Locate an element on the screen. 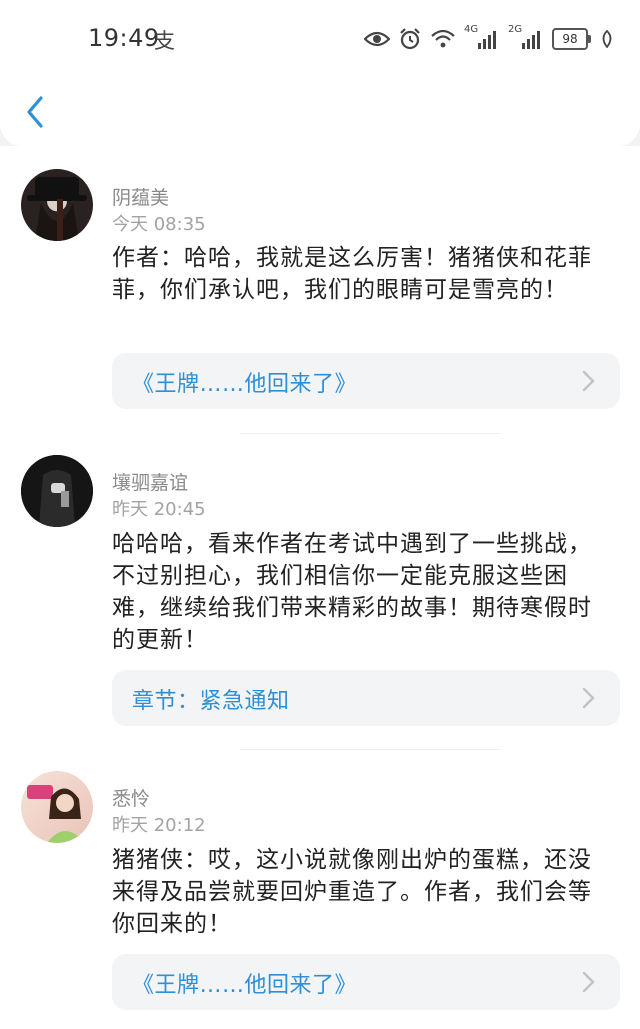 The height and width of the screenshot is (1029, 640). chevron-left-icon is located at coordinates (35, 112).